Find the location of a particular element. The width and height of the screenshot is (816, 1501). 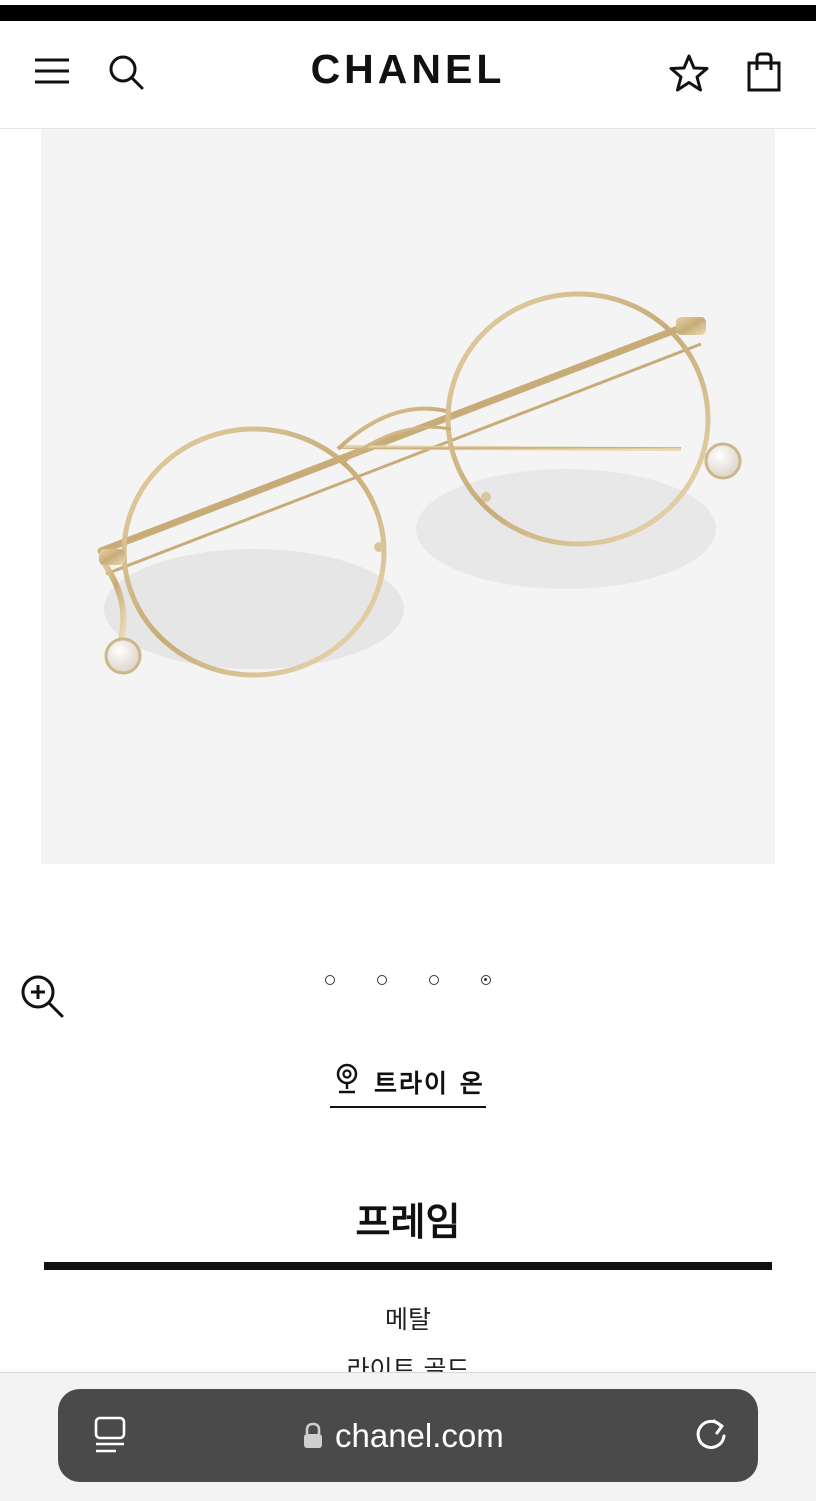

try-on-label: 트라이 온 is located at coordinates (429, 1083).